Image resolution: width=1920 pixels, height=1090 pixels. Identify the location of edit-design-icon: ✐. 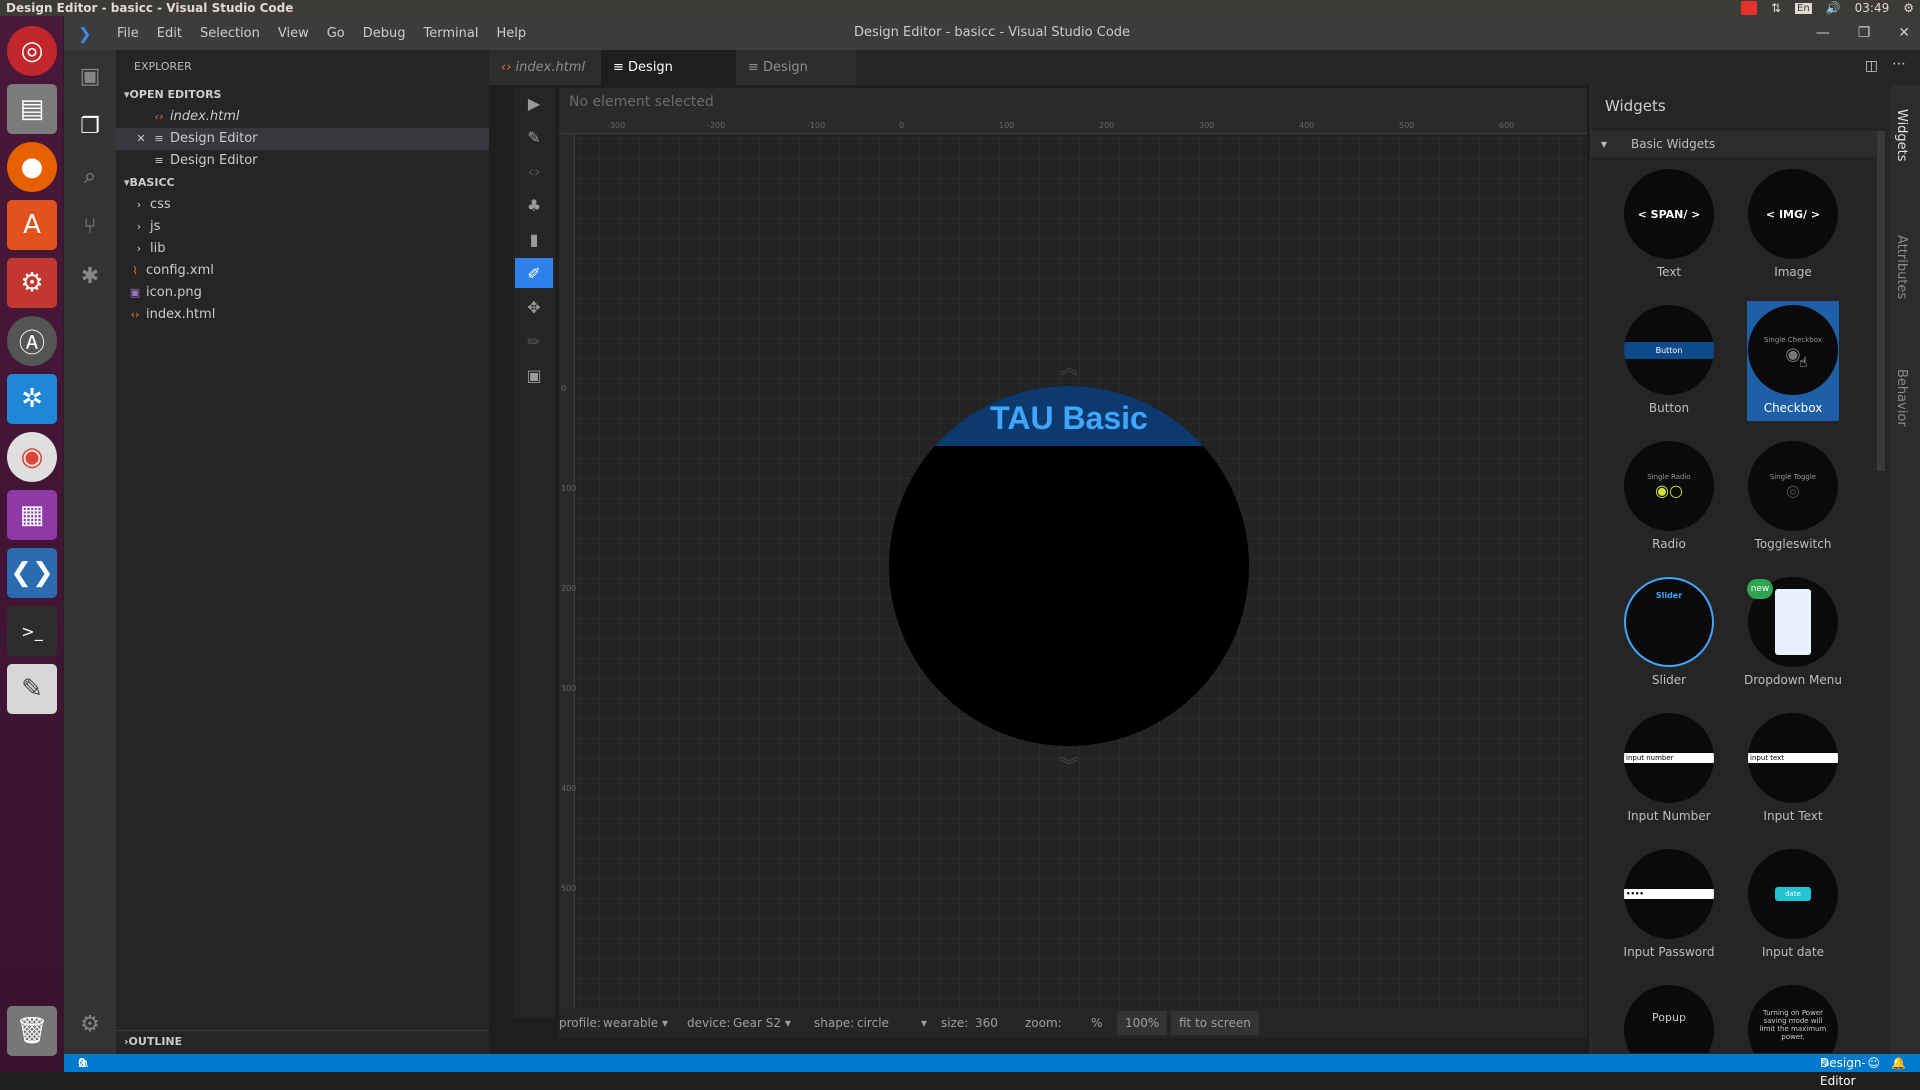
(534, 273).